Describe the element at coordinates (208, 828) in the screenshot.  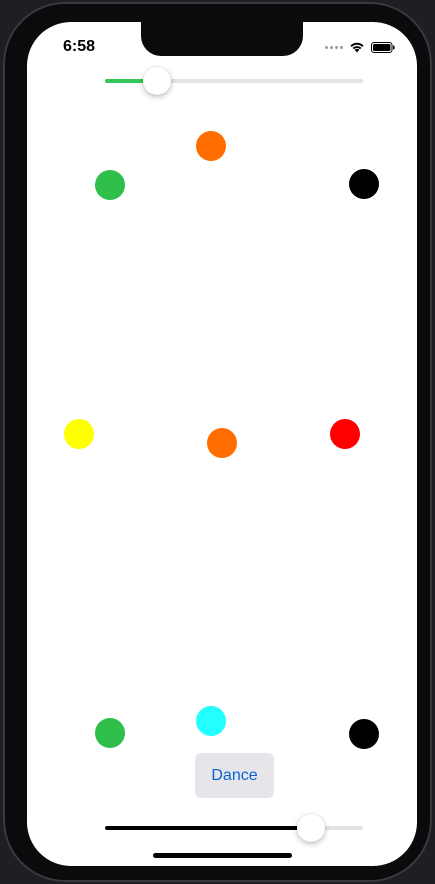
I see `slider-fill` at that location.